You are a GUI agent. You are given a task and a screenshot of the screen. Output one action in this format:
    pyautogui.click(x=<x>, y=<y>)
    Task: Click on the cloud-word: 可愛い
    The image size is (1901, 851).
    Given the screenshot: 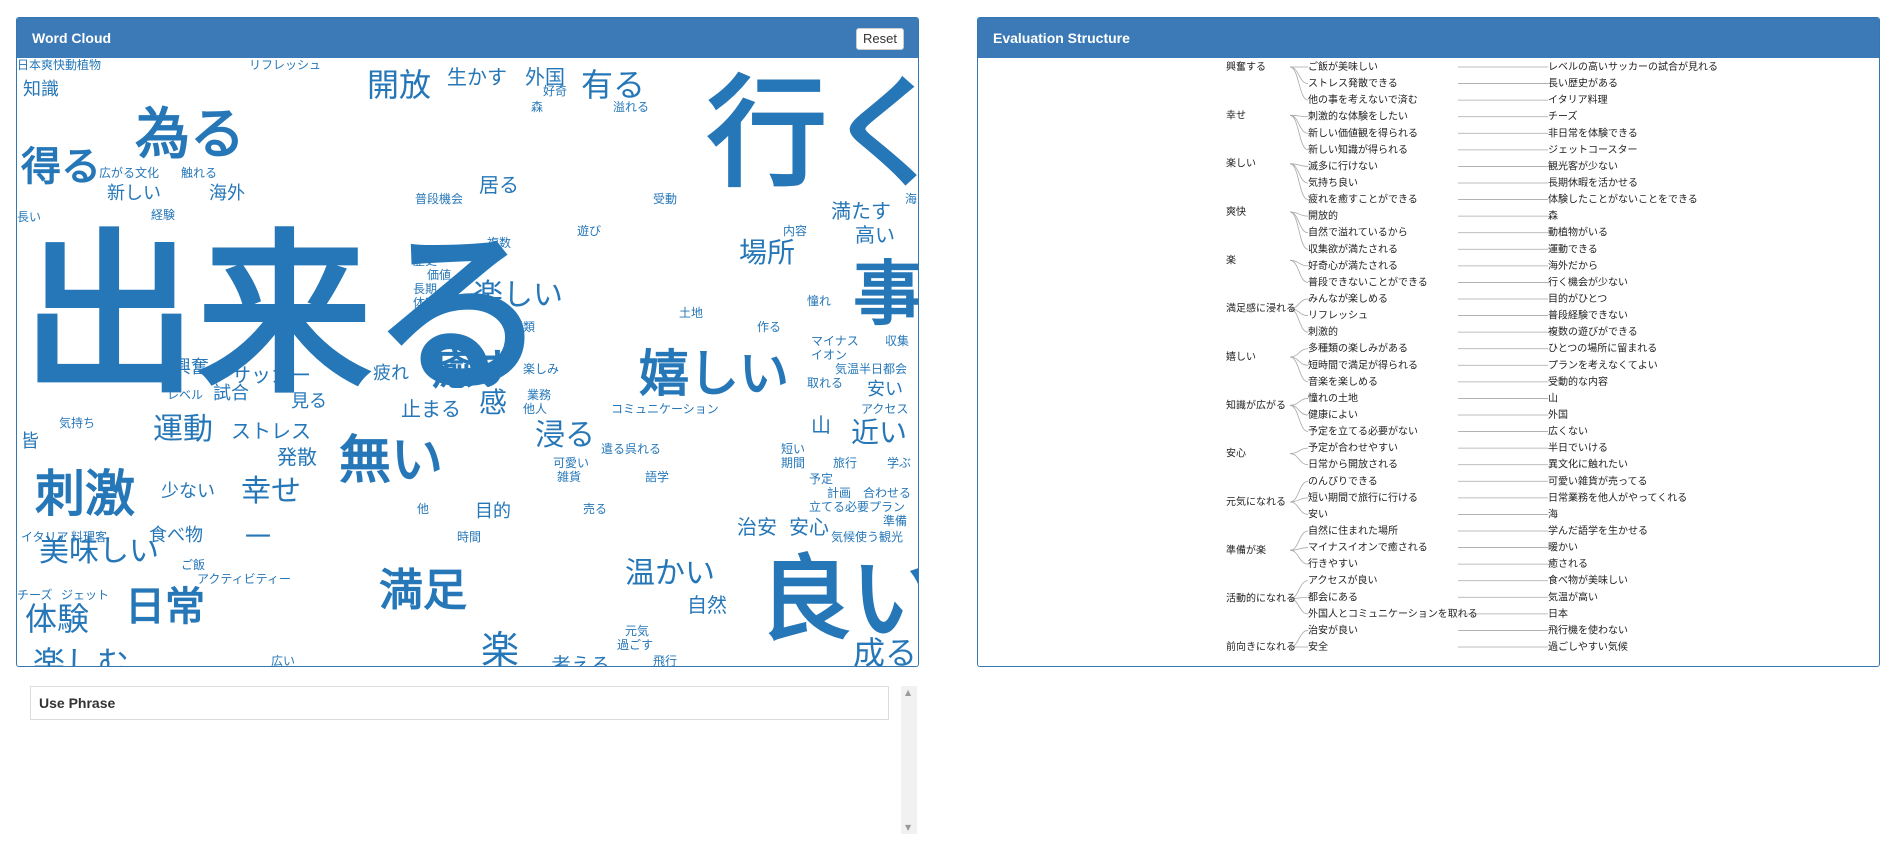 What is the action you would take?
    pyautogui.click(x=571, y=463)
    